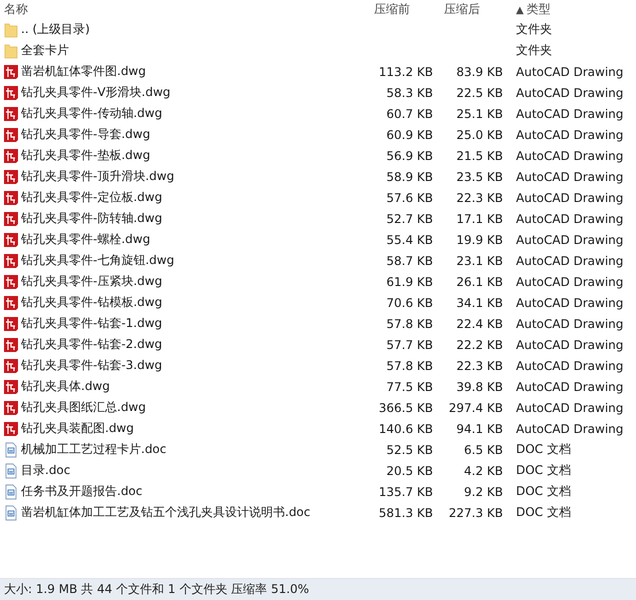 The image size is (636, 600). What do you see at coordinates (77, 428) in the screenshot?
I see `file-name: 钻孔夹具装配图.dwg` at bounding box center [77, 428].